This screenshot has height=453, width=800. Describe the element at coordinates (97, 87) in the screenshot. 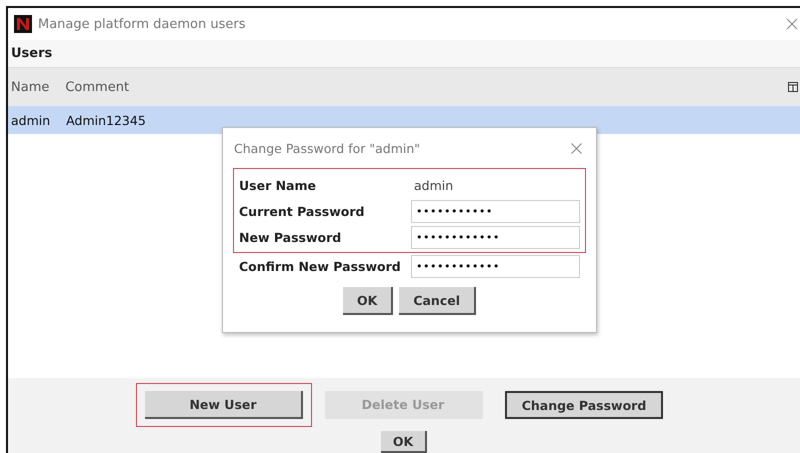

I see `column-header: Comment` at that location.